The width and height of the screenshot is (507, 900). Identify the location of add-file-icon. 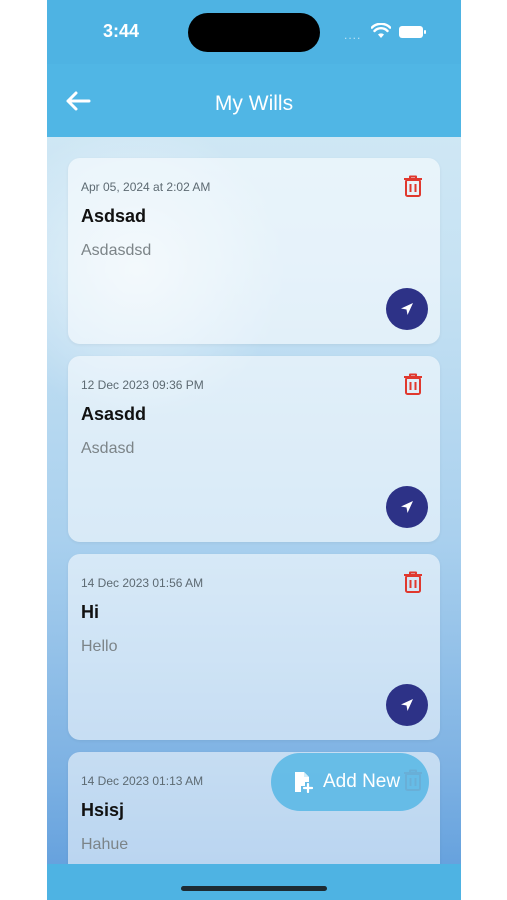
(303, 782).